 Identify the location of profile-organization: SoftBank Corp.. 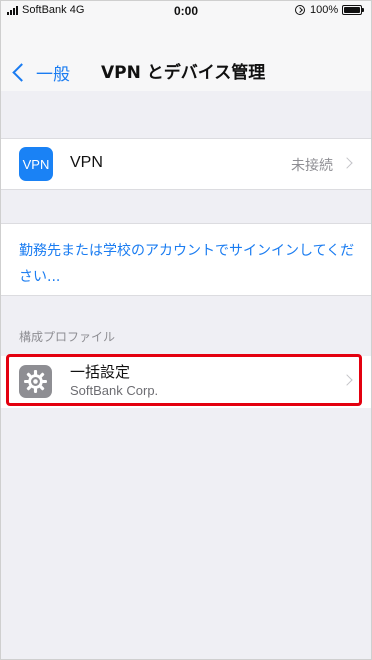
(114, 390).